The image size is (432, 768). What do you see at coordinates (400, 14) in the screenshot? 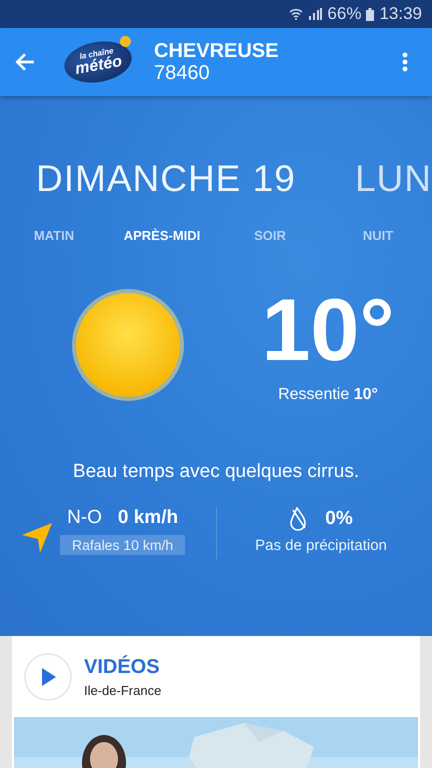
I see `clock: 13:39` at bounding box center [400, 14].